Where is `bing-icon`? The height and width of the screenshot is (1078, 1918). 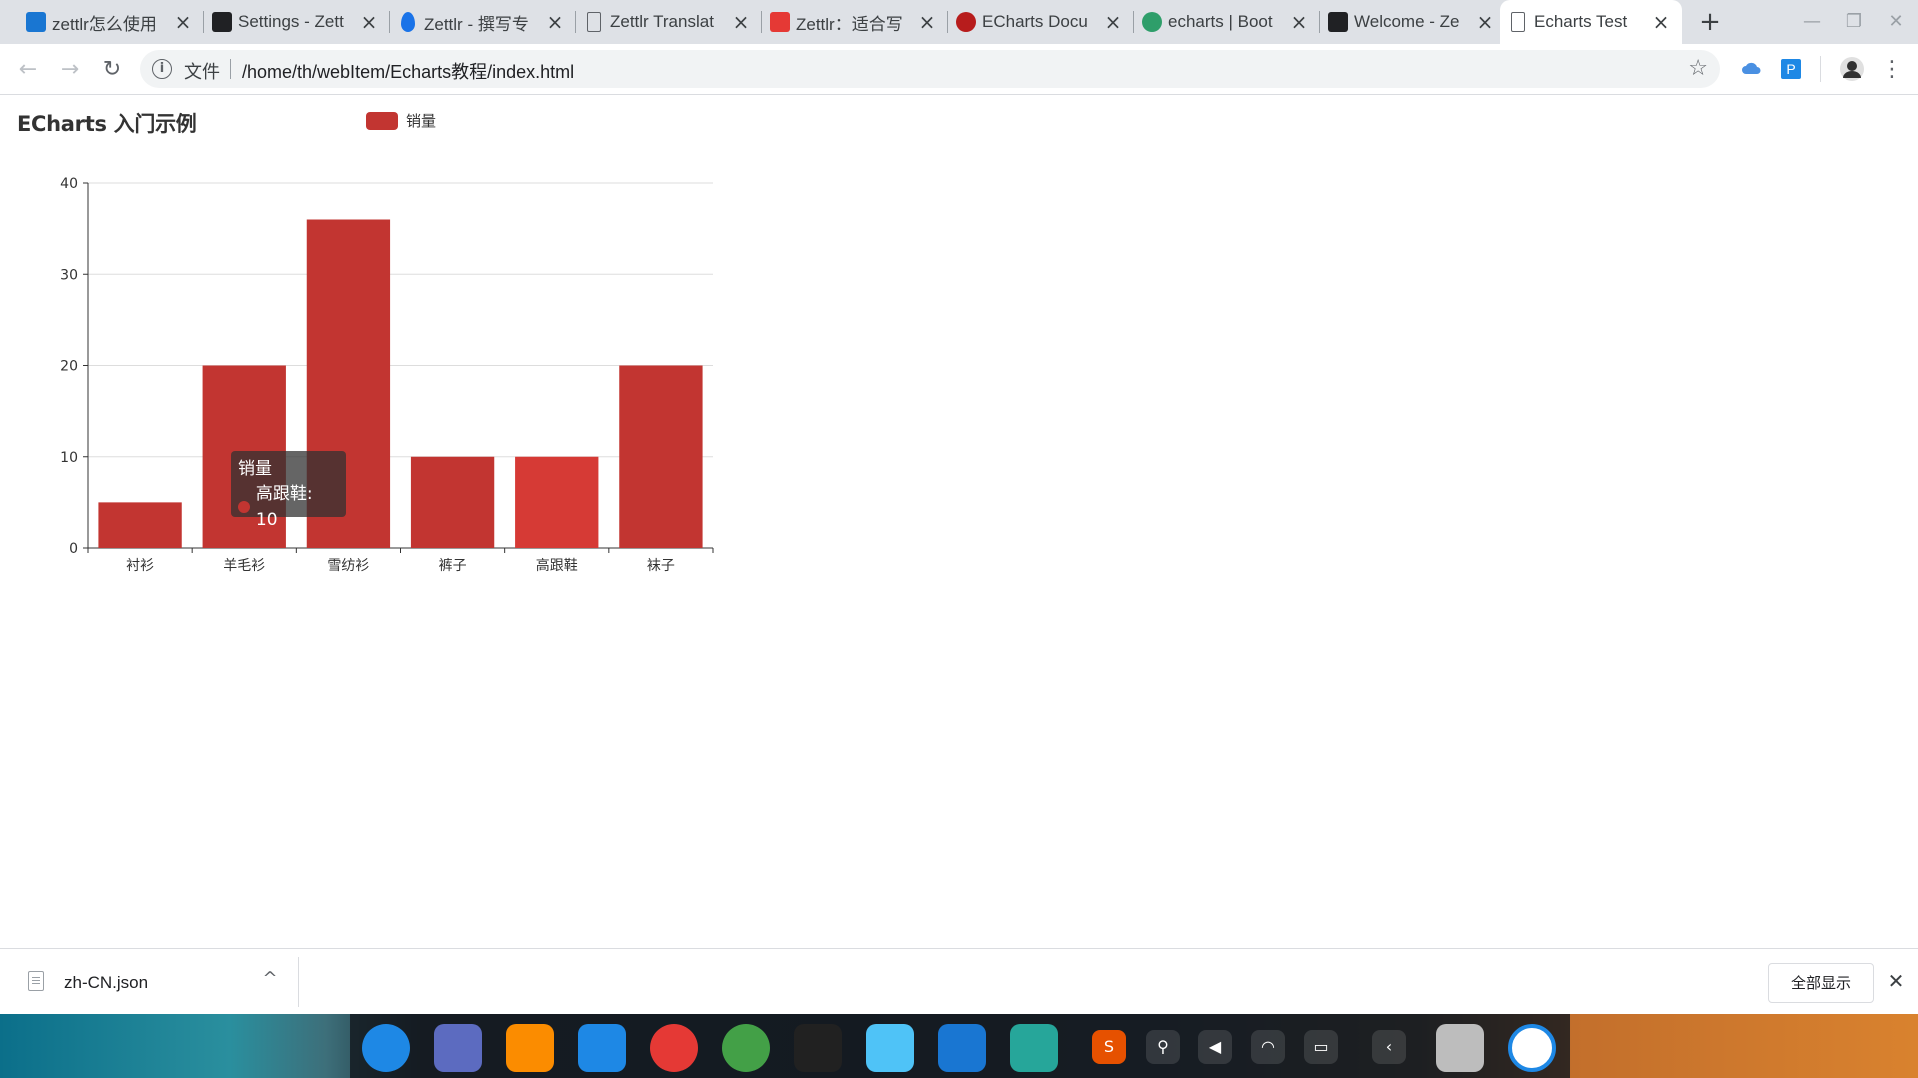 bing-icon is located at coordinates (36, 22).